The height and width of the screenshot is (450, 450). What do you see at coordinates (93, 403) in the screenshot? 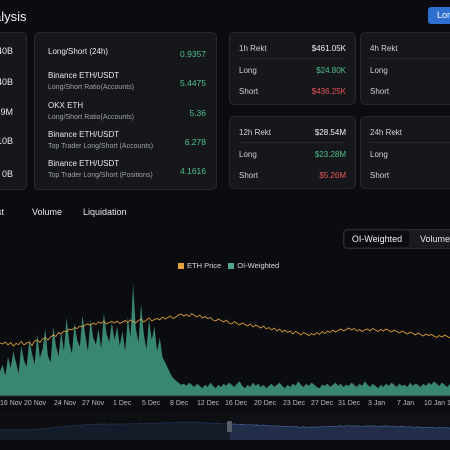
I see `x-tick-label: 27 Nov` at bounding box center [93, 403].